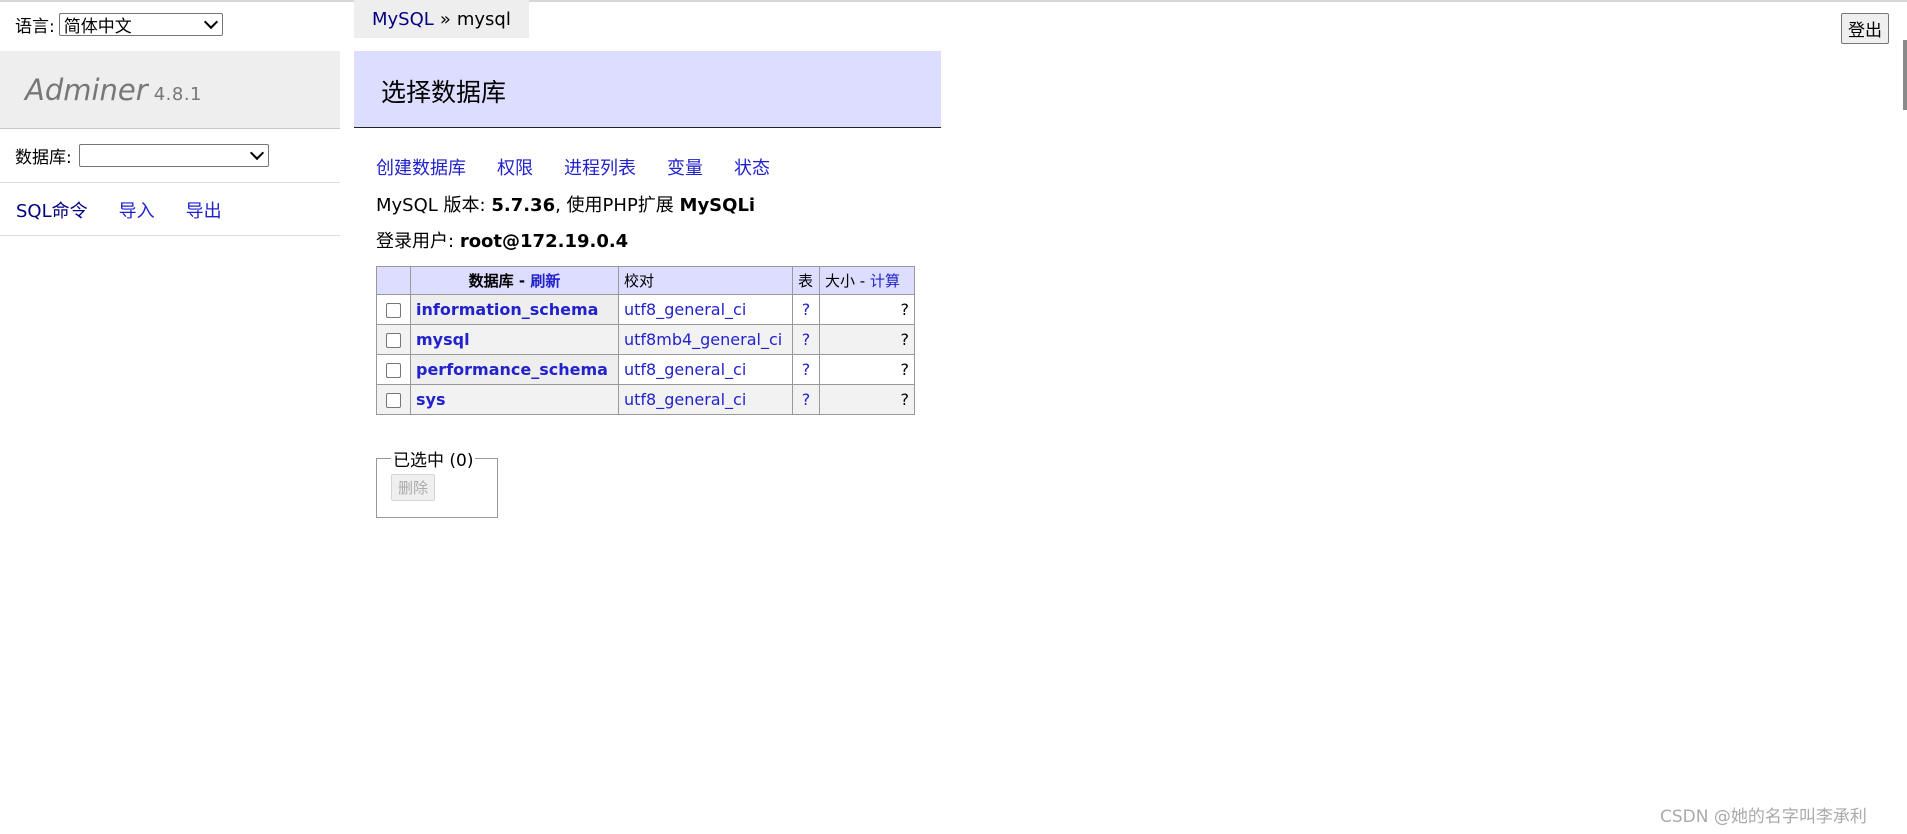 The height and width of the screenshot is (834, 1907). I want to click on table-header-row: 数据库 - 刷新 校对 表 大小 - 计算, so click(645, 280).